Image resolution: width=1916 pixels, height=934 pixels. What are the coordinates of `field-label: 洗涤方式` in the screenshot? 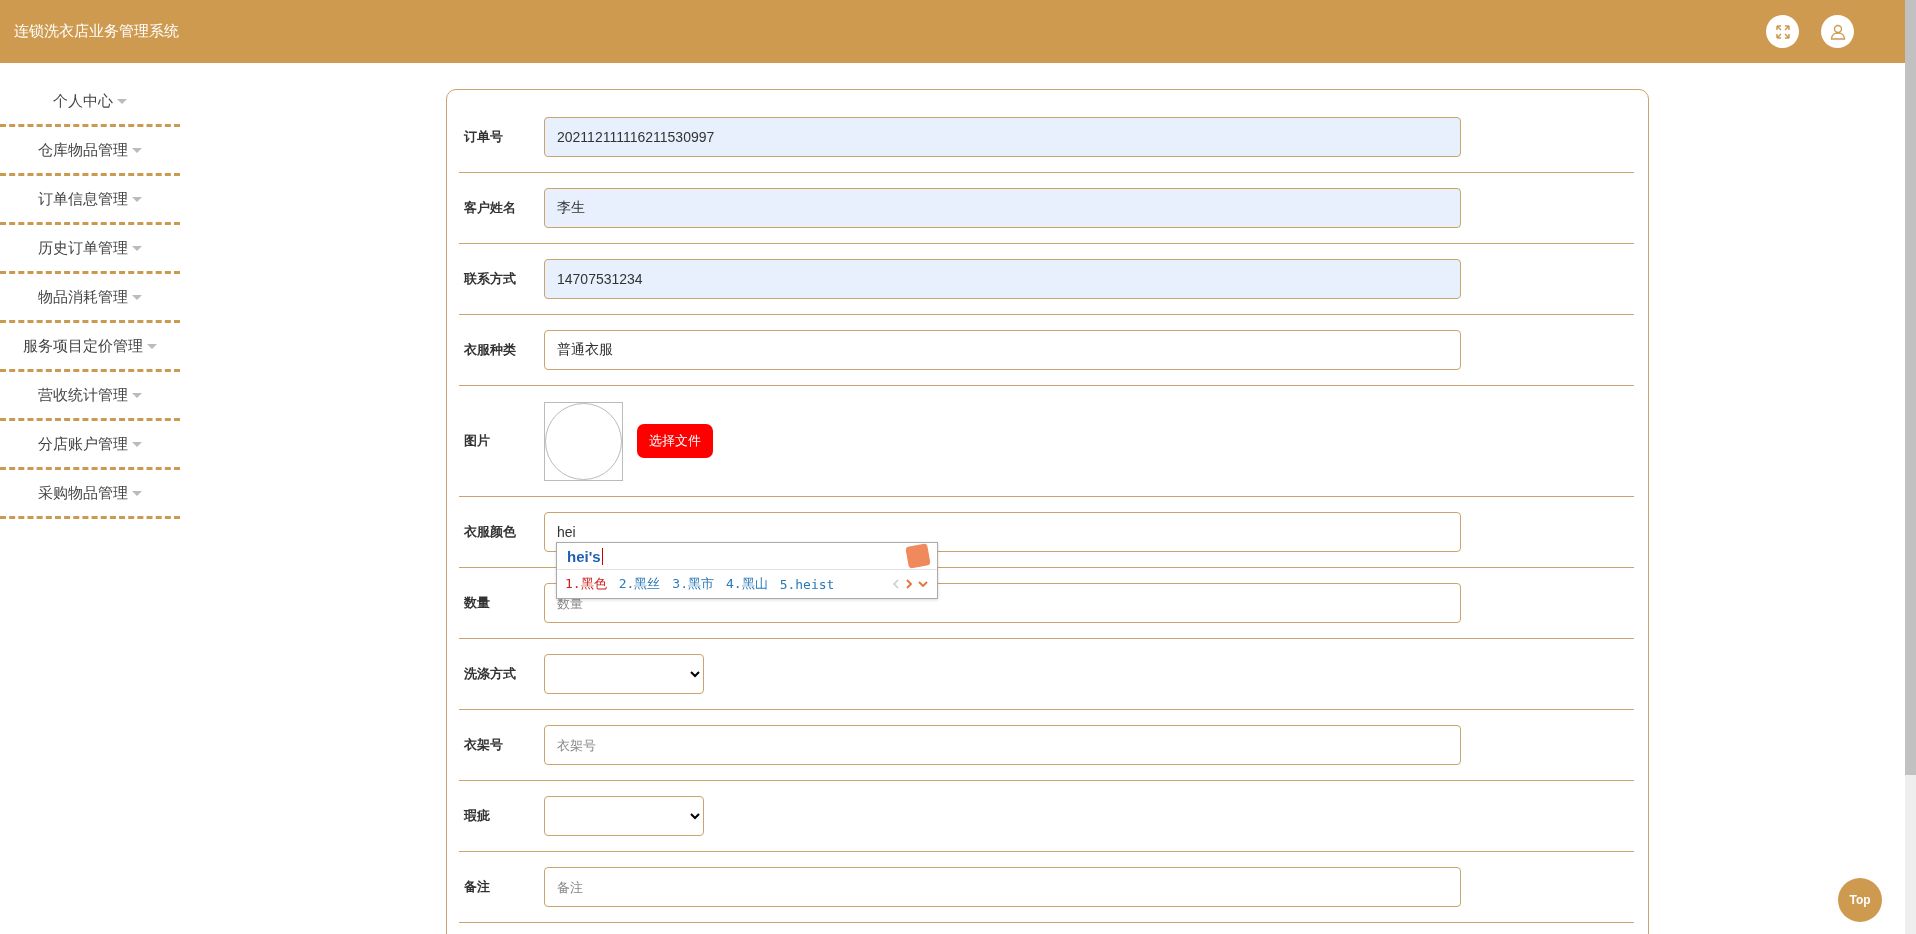 It's located at (490, 674).